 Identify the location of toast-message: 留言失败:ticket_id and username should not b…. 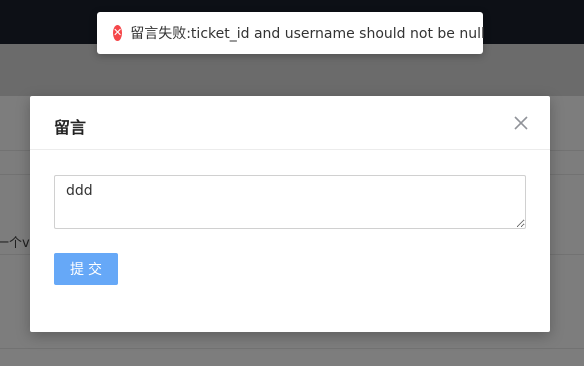
(307, 34).